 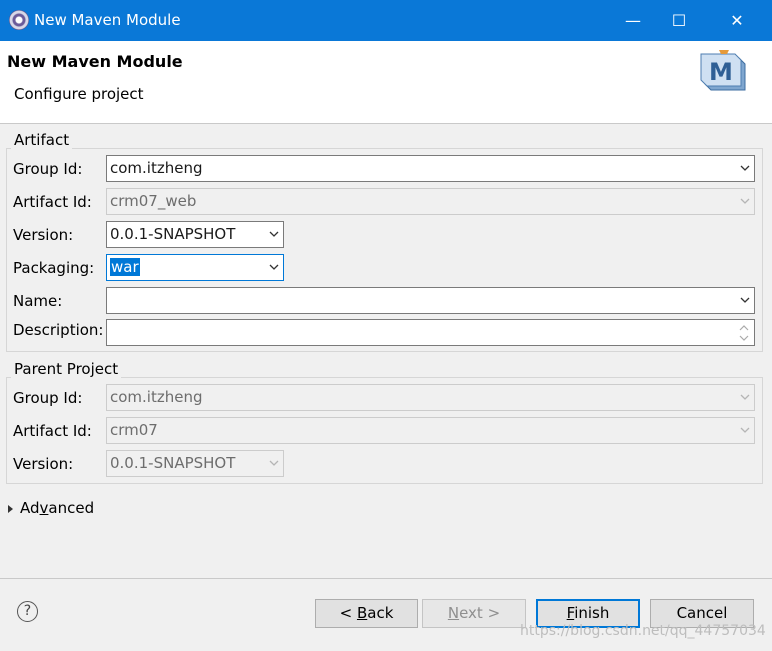 What do you see at coordinates (10, 509) in the screenshot?
I see `expand-arrow-icon` at bounding box center [10, 509].